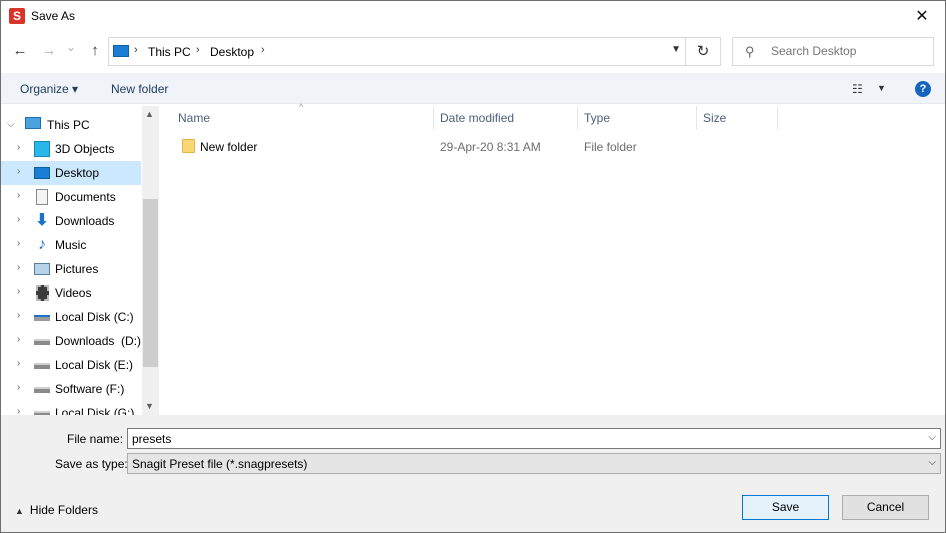  Describe the element at coordinates (95, 439) in the screenshot. I see `filename-label: File name:` at that location.